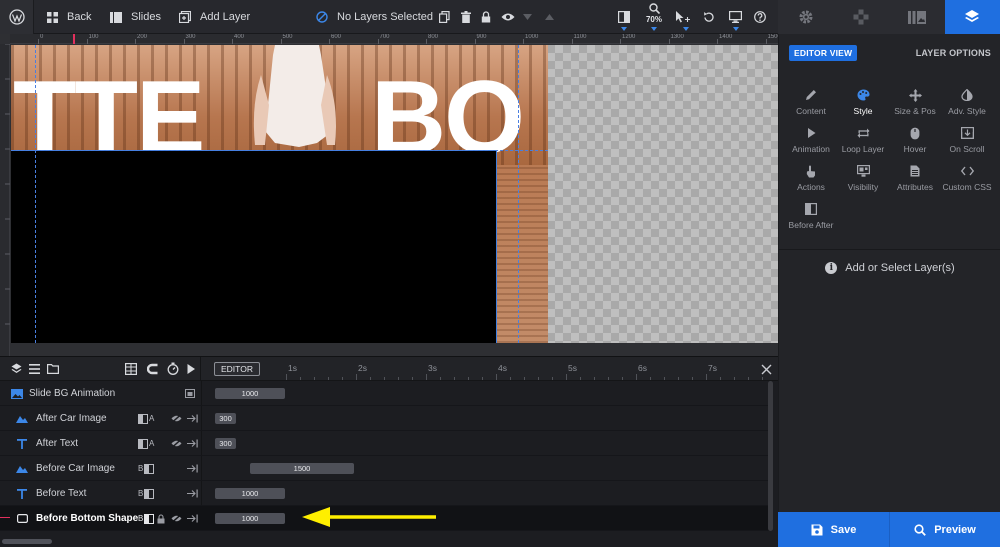 The width and height of the screenshot is (1000, 547). I want to click on option-style: Style, so click(863, 104).